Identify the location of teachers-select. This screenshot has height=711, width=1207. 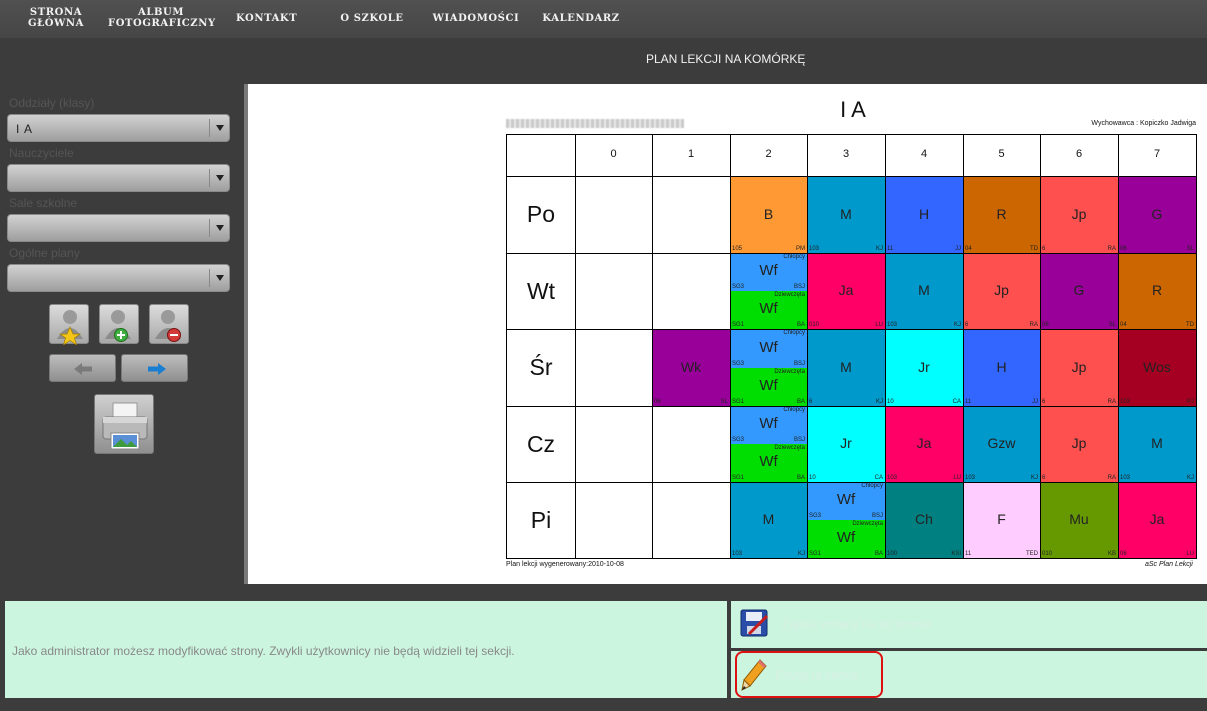
(118, 178).